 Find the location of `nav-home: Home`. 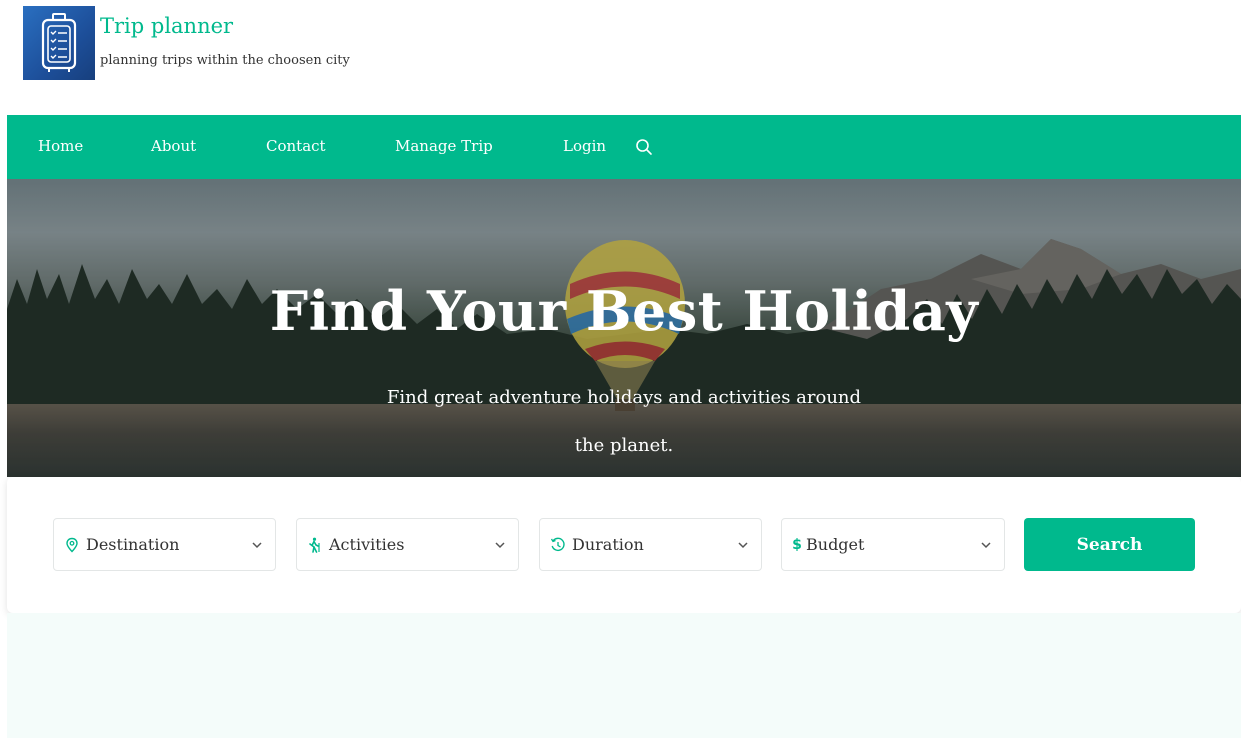

nav-home: Home is located at coordinates (60, 146).